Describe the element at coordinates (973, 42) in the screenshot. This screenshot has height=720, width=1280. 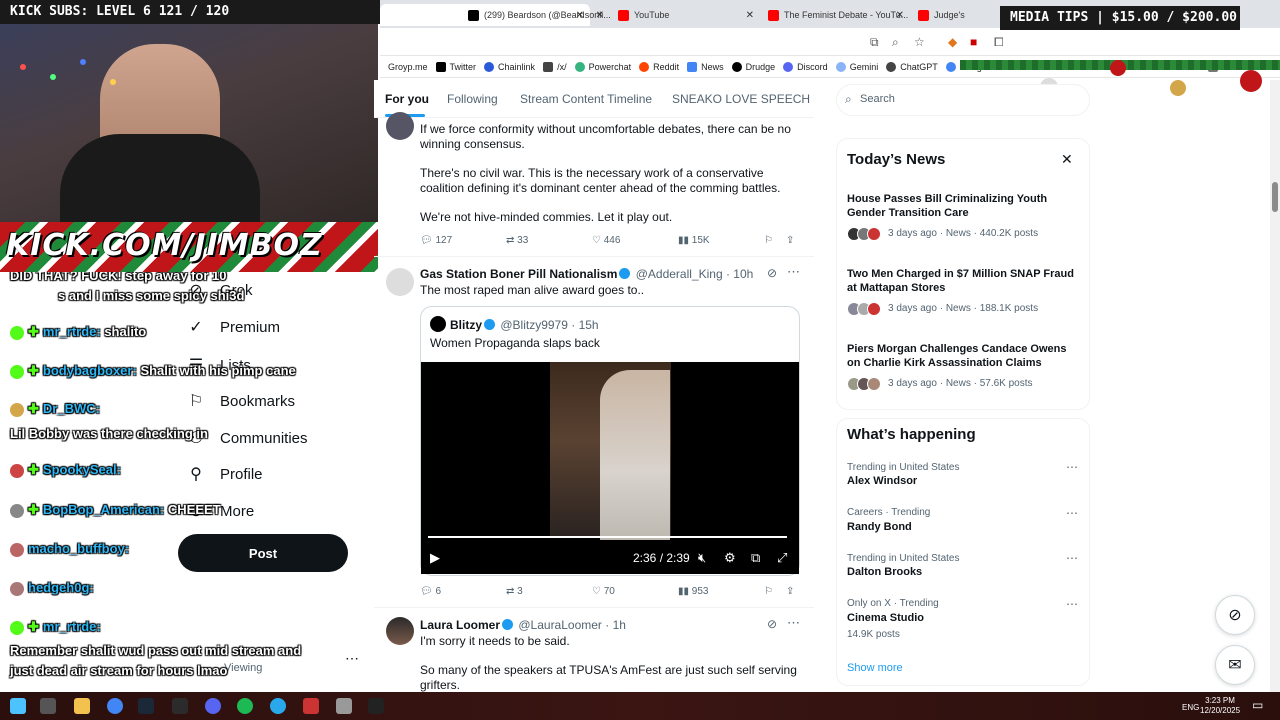
I see `extension-icon: ■` at that location.